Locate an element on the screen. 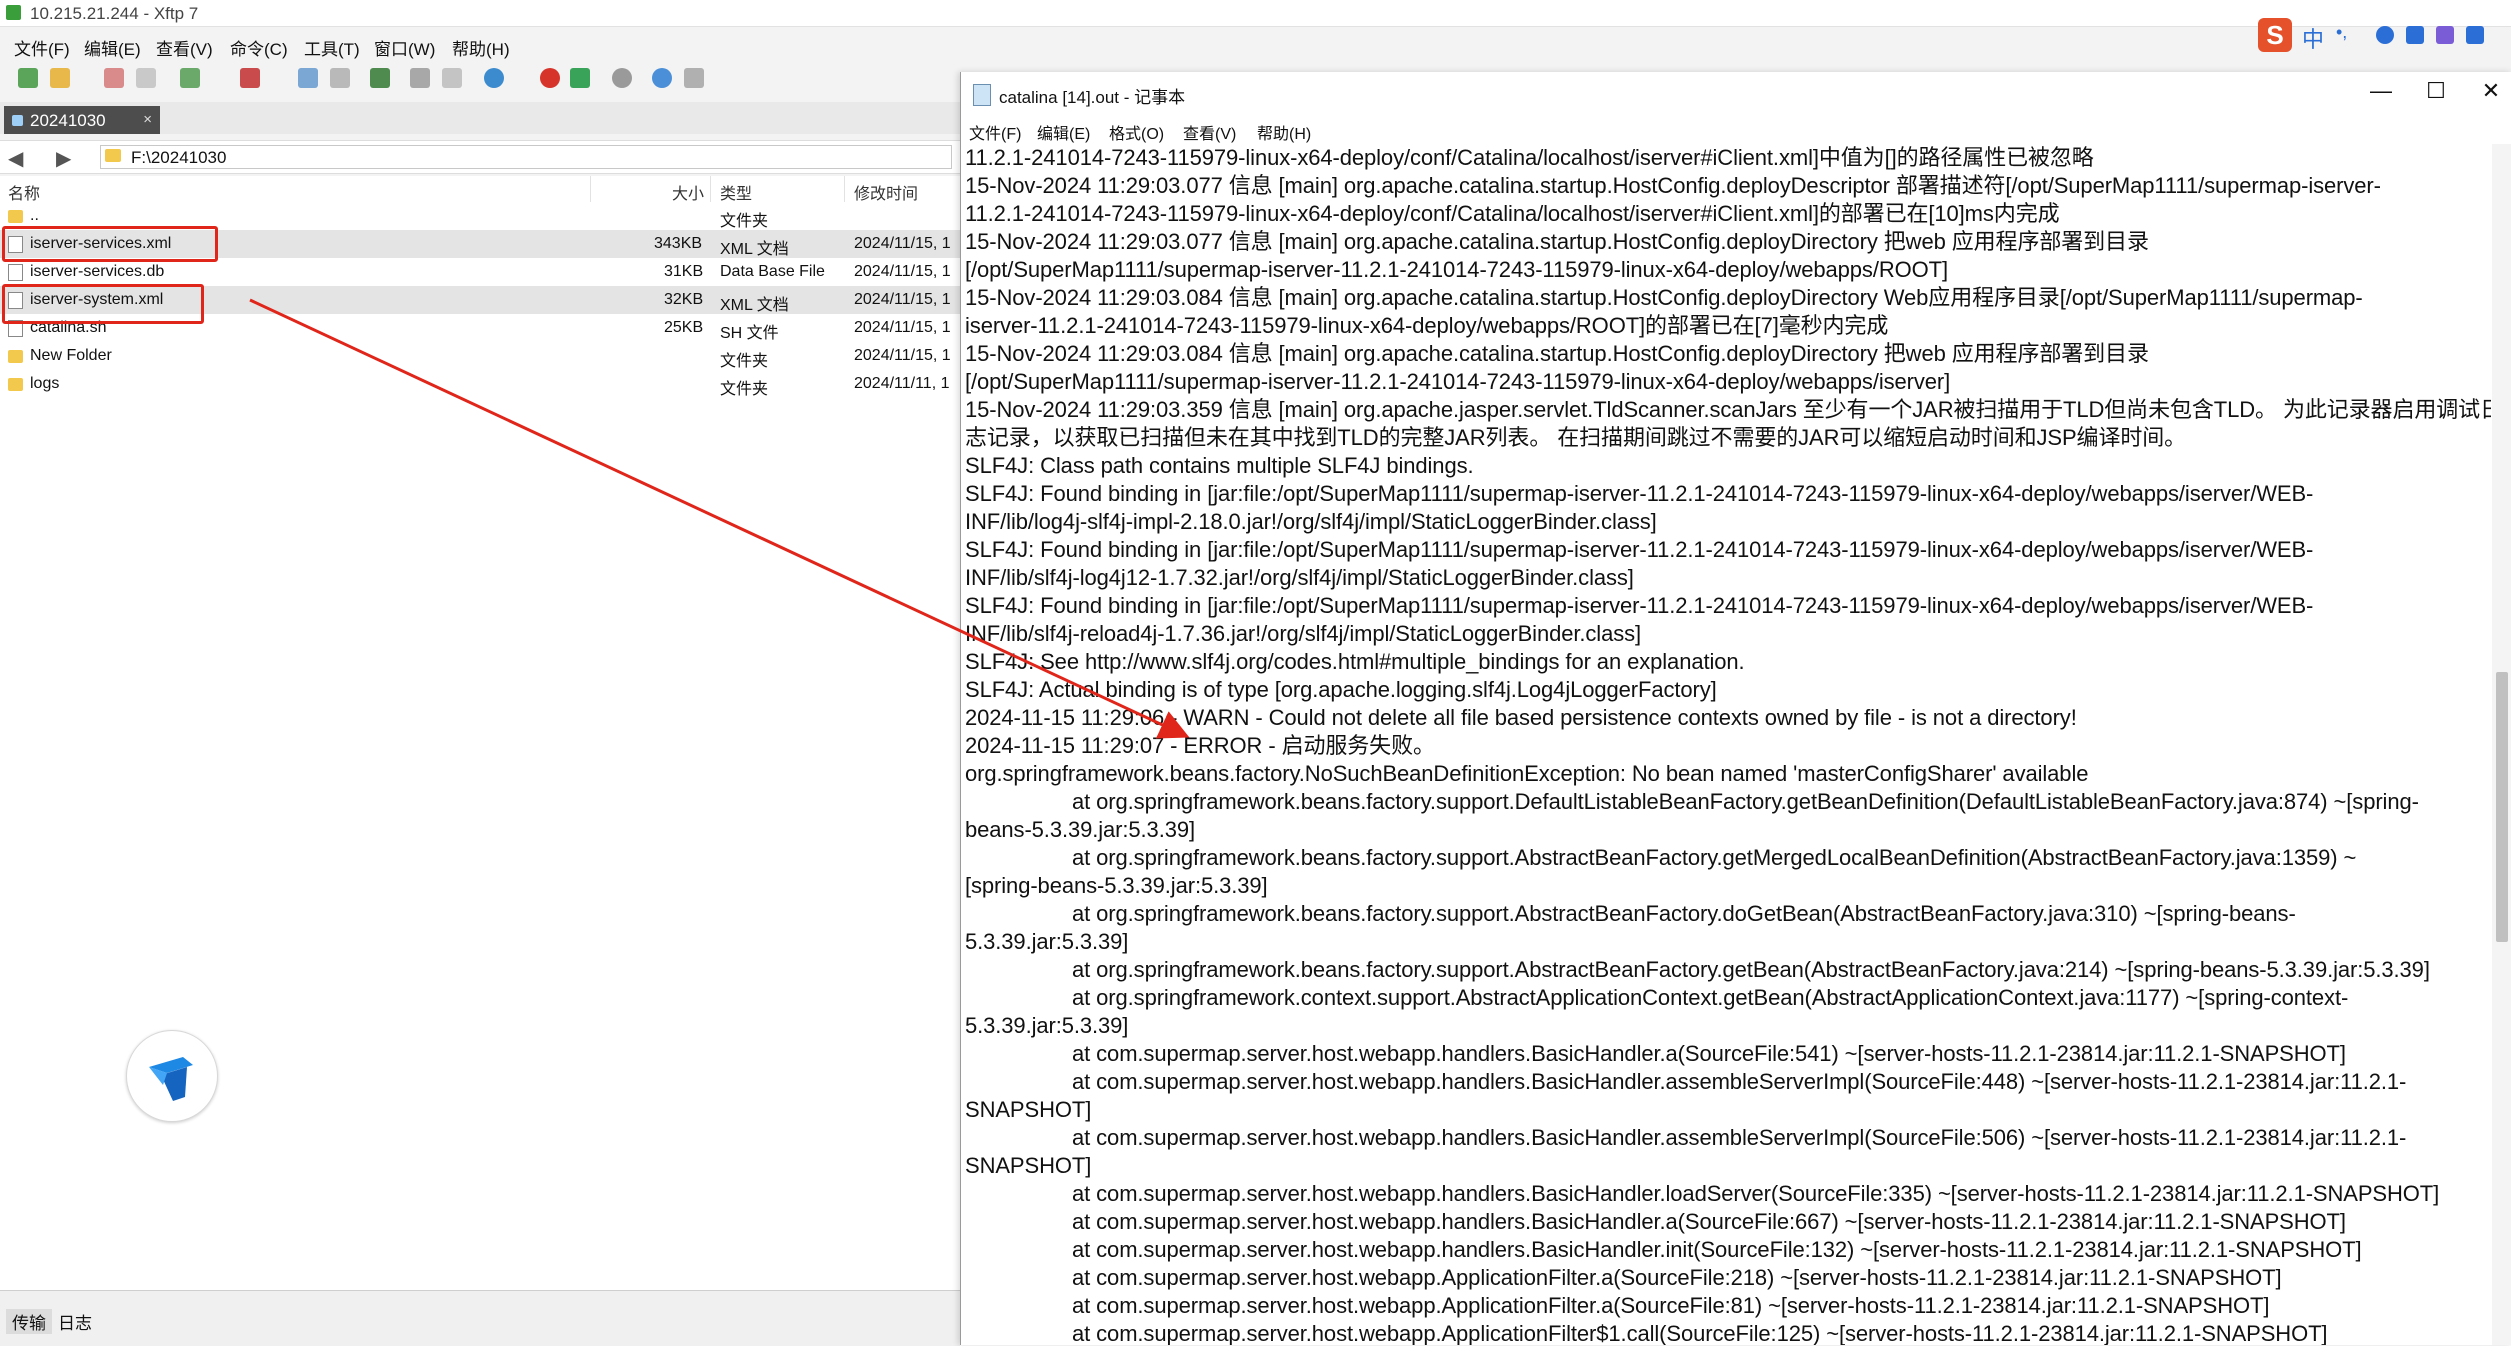  back-icon: ◀ is located at coordinates (15, 158).